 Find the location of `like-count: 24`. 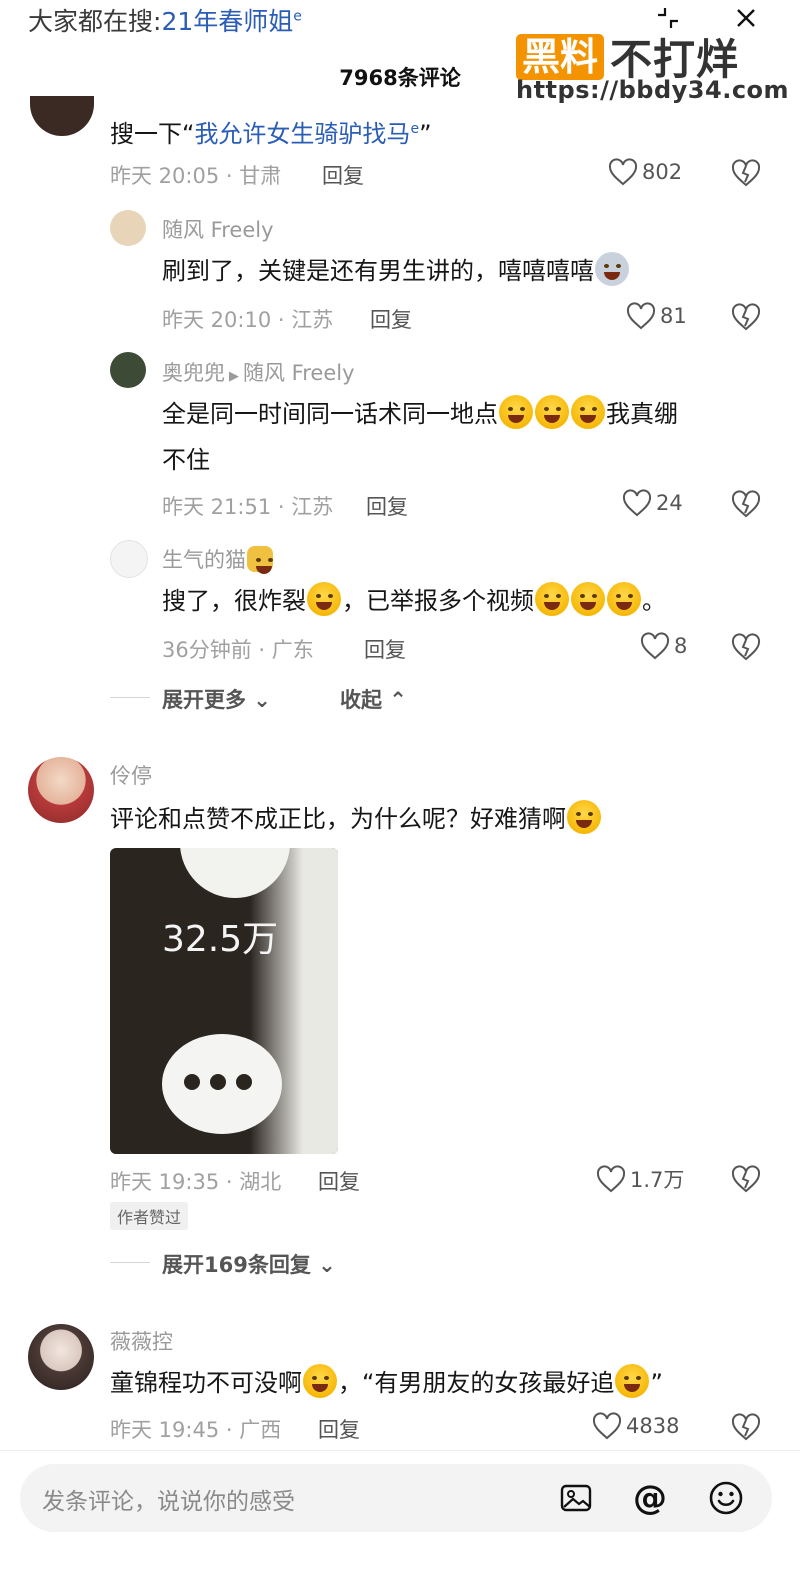

like-count: 24 is located at coordinates (669, 503).